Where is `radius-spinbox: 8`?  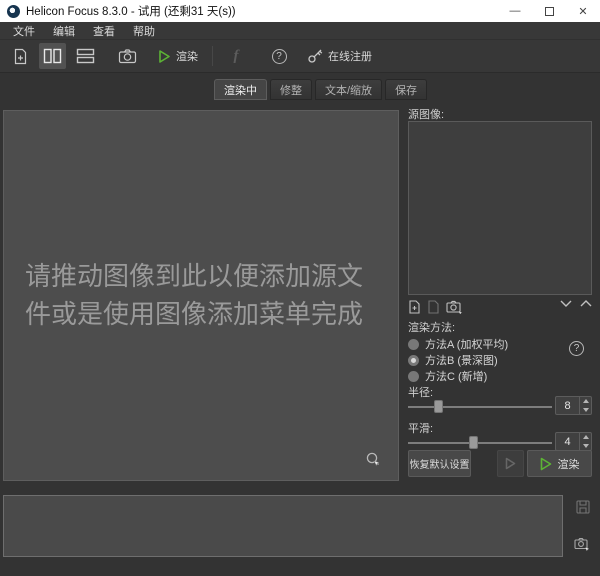
radius-spinbox: 8 is located at coordinates (573, 405).